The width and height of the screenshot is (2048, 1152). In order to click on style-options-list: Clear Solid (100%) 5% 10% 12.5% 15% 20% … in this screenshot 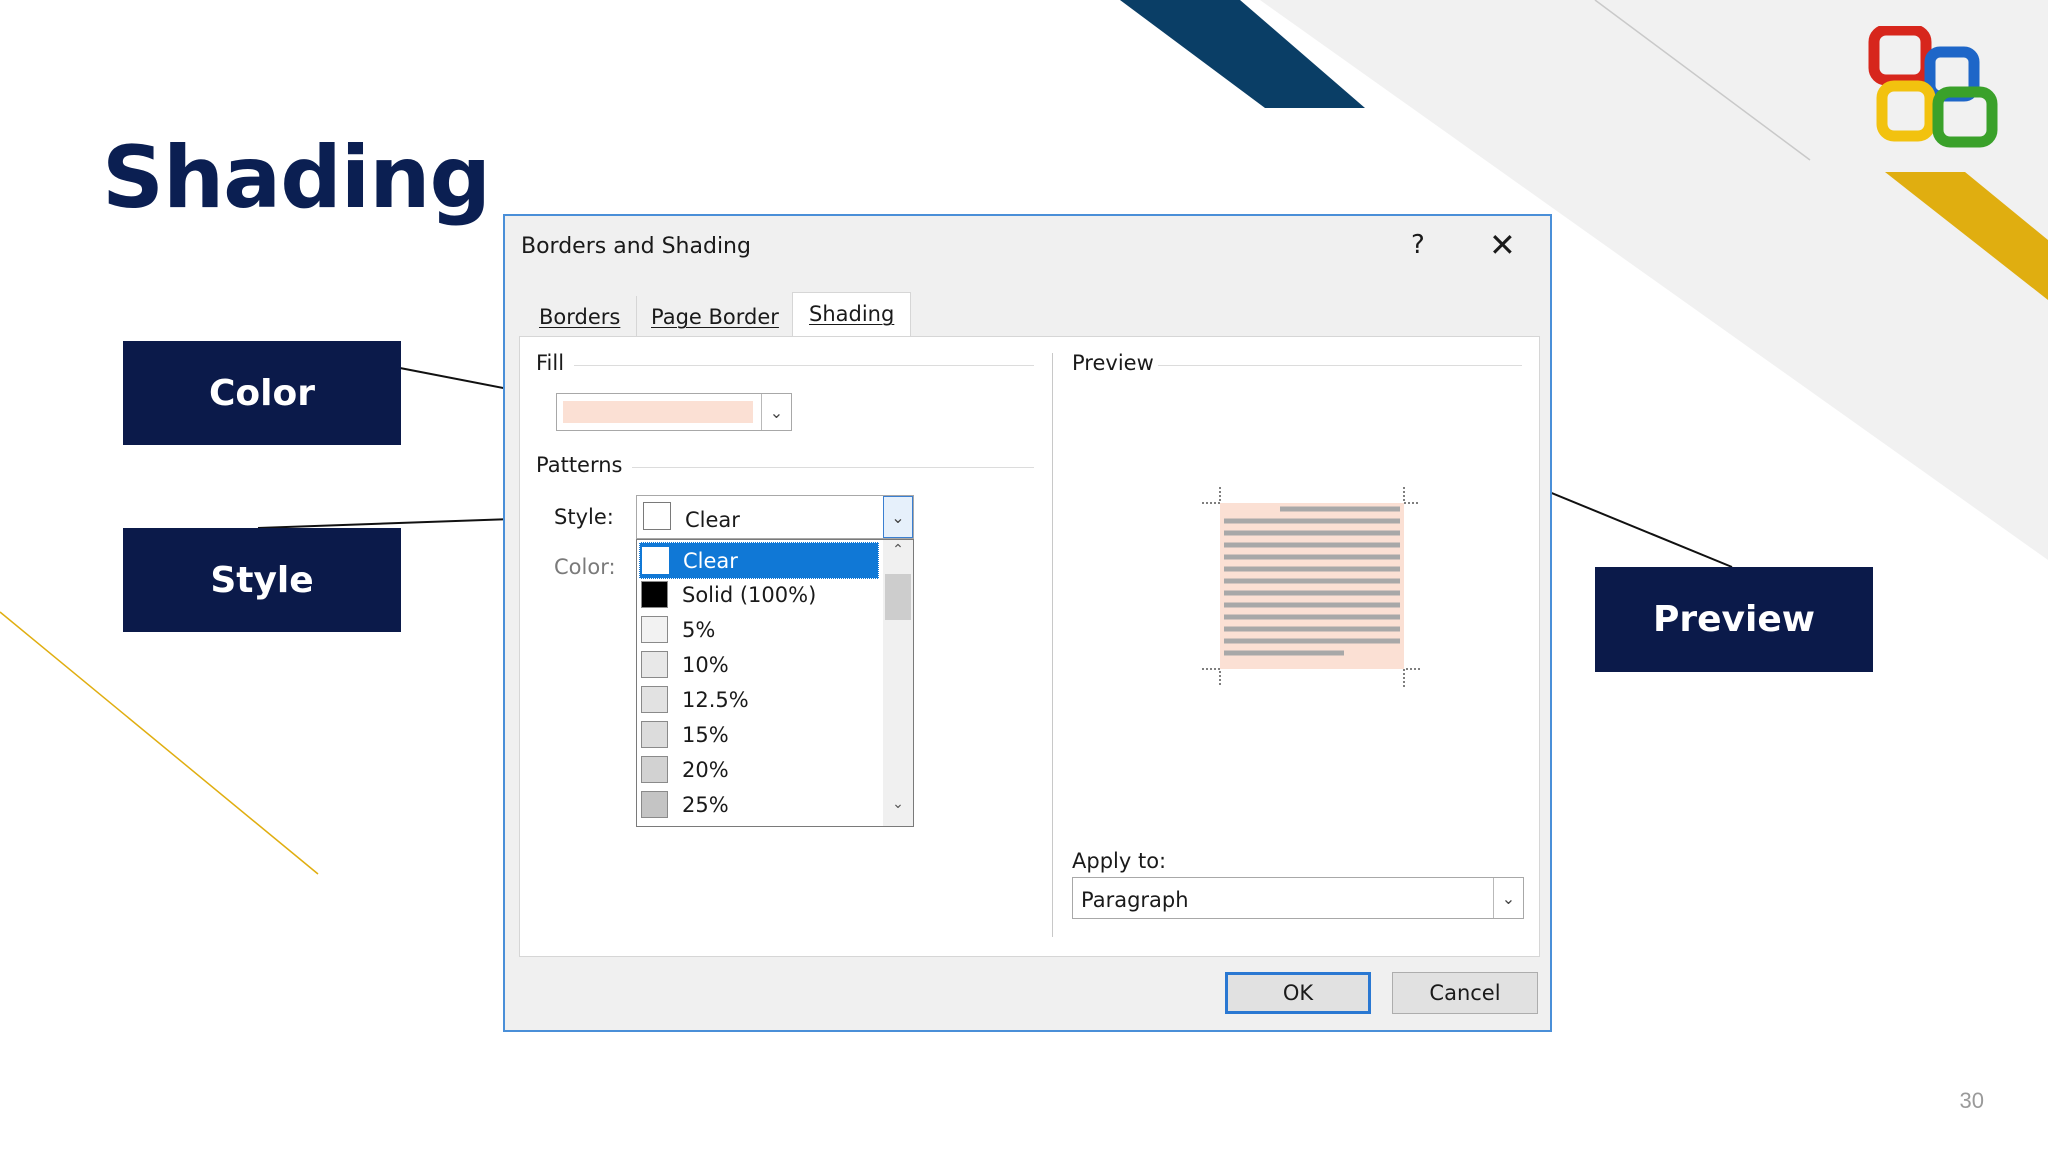, I will do `click(775, 683)`.